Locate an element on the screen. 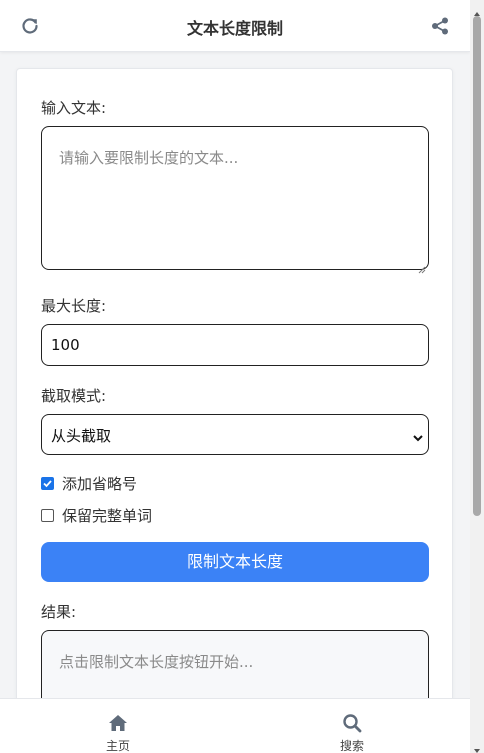 This screenshot has width=484, height=753. page-title: 文本长度限制 is located at coordinates (234, 28).